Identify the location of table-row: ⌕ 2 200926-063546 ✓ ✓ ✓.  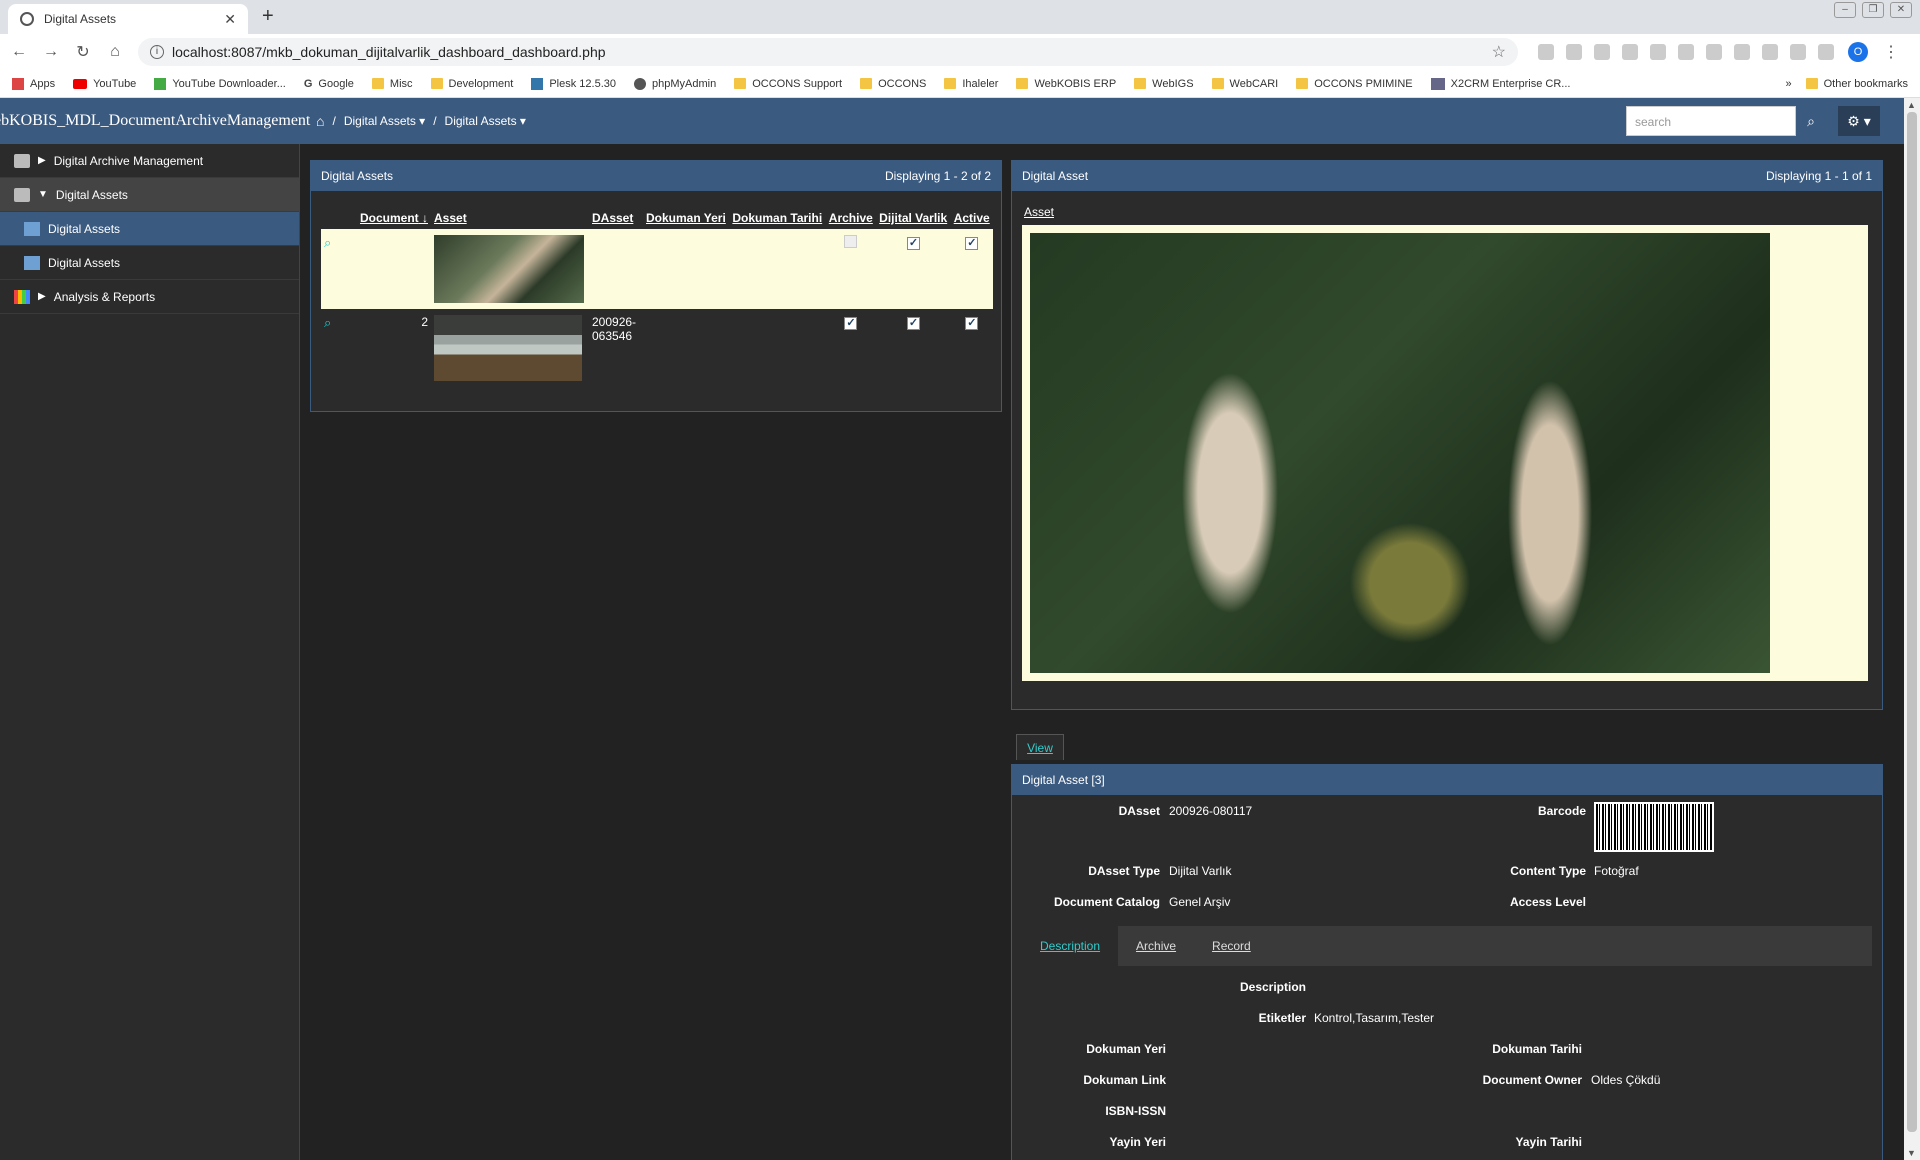
(657, 348).